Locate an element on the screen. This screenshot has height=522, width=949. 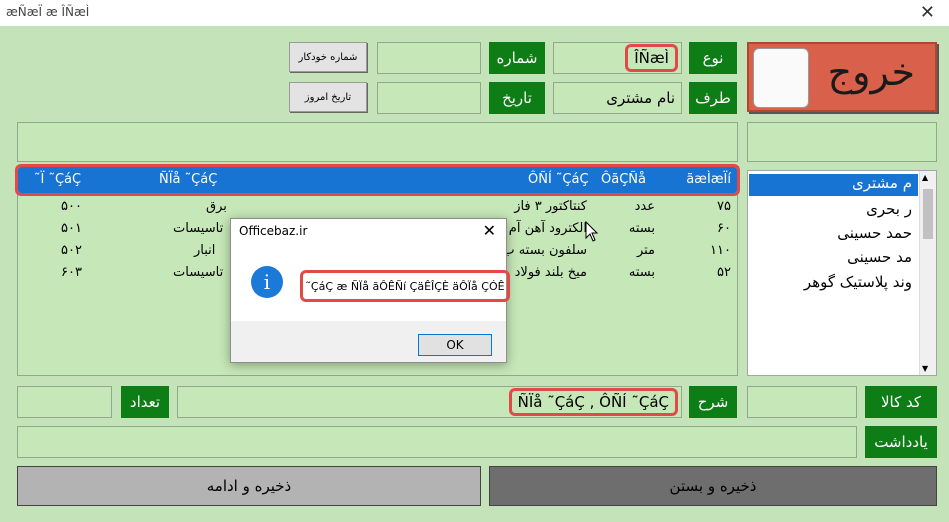
column-header: ÔãÇÑå is located at coordinates (623, 179).